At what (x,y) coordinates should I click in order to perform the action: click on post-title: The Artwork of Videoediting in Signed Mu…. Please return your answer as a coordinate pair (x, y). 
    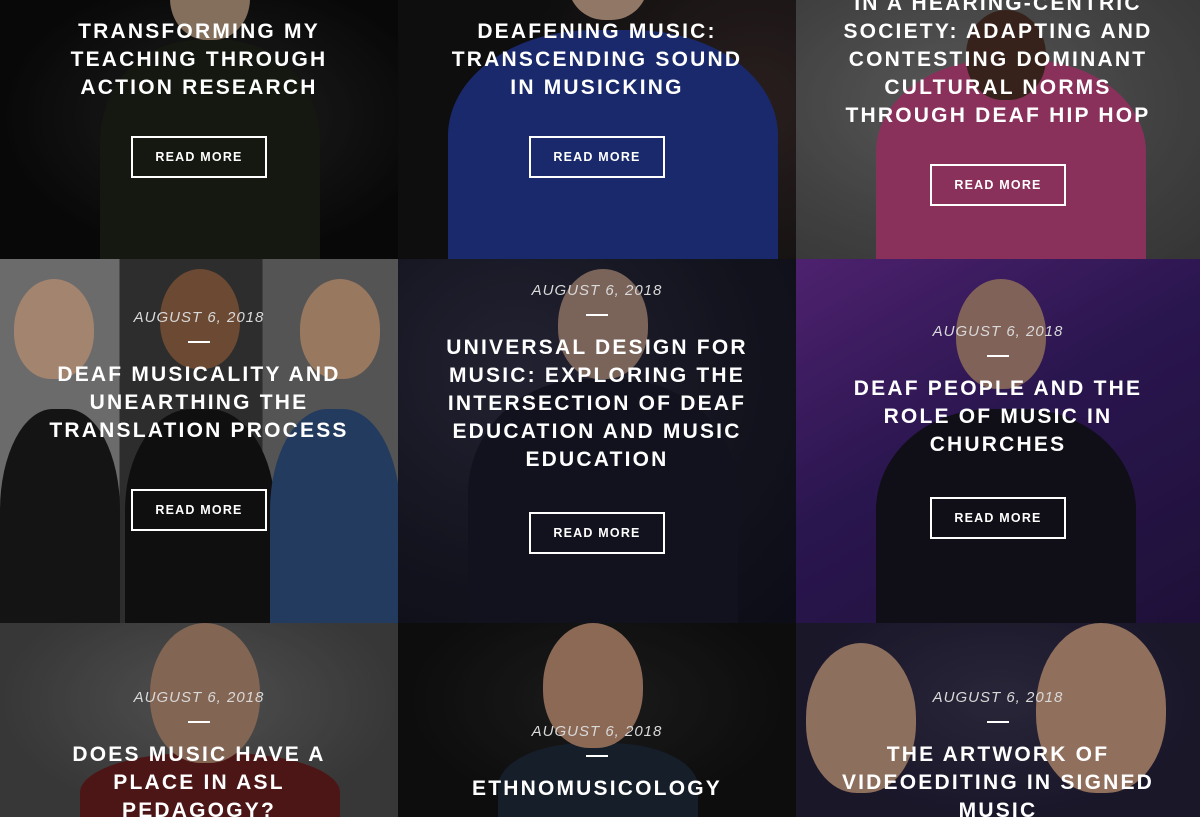
    Looking at the image, I should click on (998, 779).